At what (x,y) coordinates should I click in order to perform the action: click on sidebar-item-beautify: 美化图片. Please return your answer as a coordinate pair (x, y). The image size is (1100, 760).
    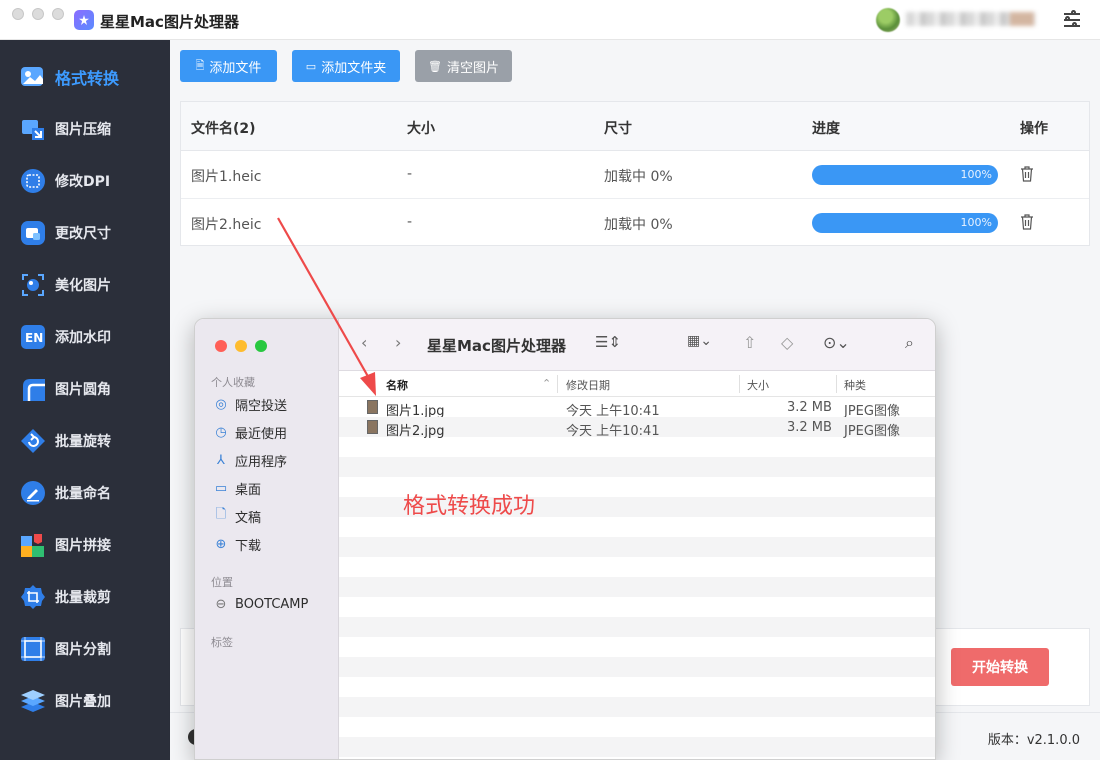
    Looking at the image, I should click on (85, 285).